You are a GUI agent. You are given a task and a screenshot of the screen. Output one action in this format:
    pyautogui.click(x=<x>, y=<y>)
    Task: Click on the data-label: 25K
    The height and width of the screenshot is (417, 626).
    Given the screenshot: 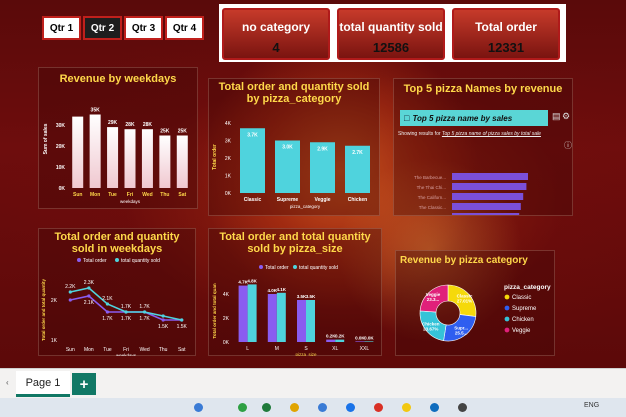 What is the action you would take?
    pyautogui.click(x=165, y=132)
    